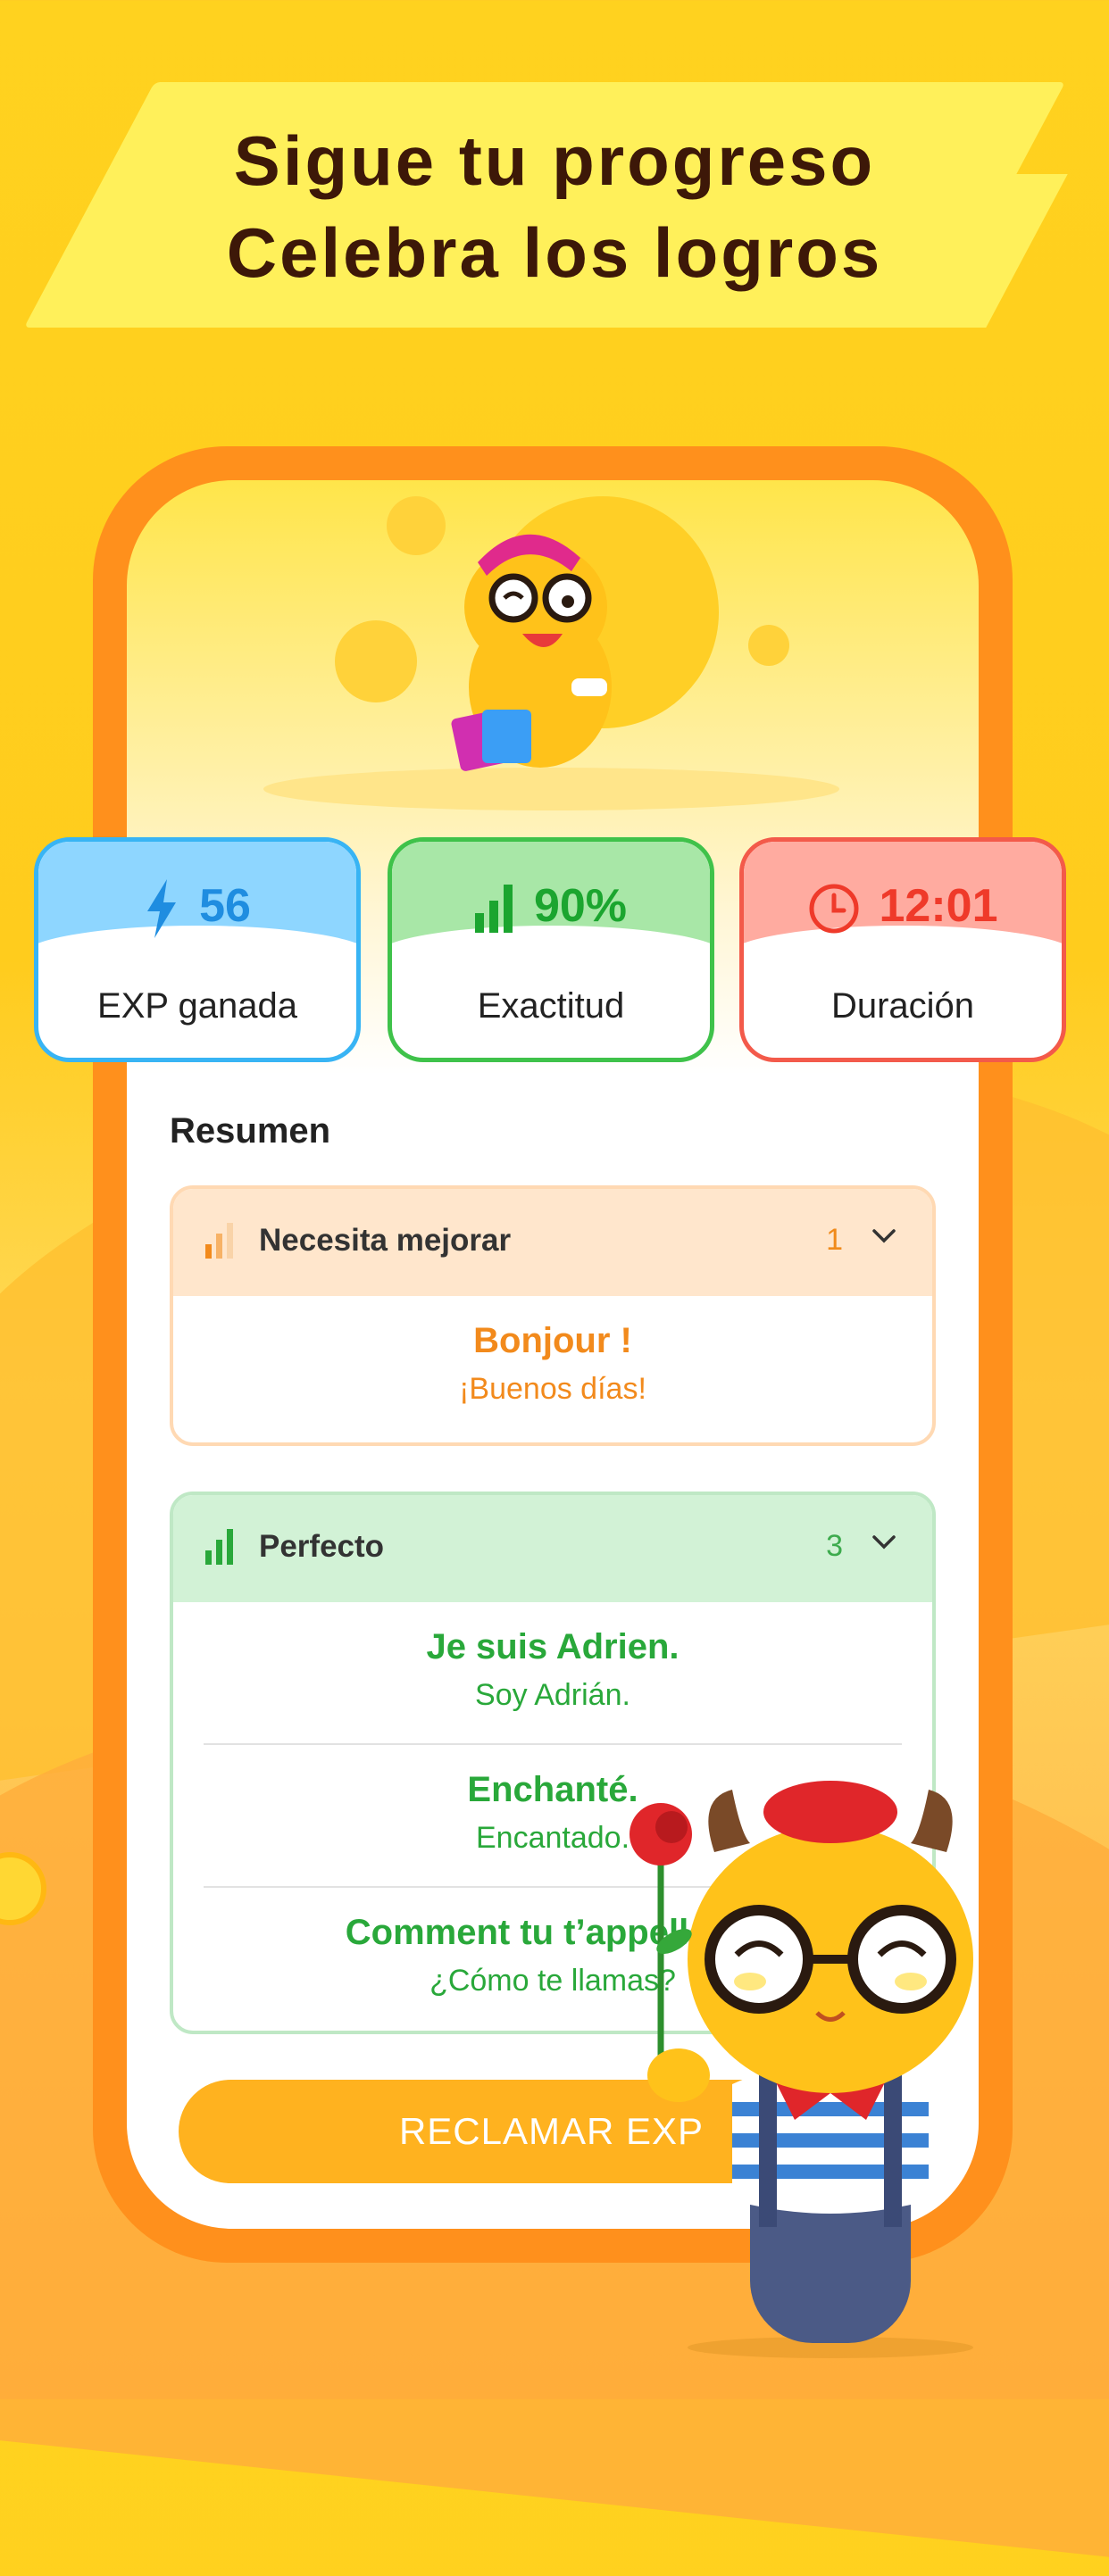  I want to click on stat-label: Exactitud, so click(551, 1006).